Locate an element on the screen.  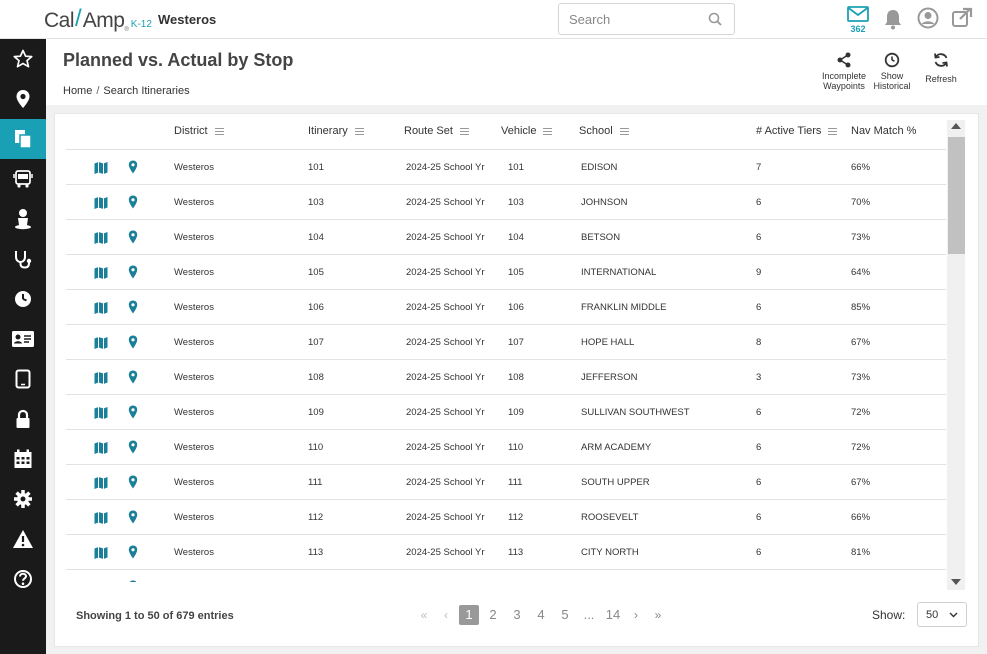
incomplete-waypoints-button: Incomplete Waypoints is located at coordinates (844, 71).